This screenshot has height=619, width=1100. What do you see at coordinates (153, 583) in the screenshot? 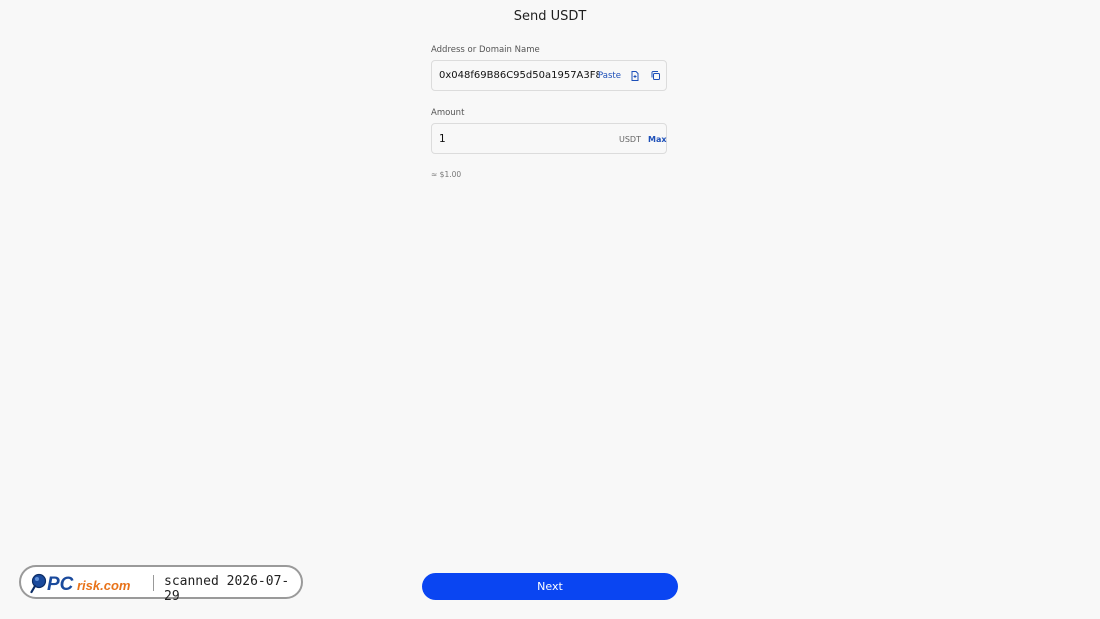
I see `watermark-divider` at bounding box center [153, 583].